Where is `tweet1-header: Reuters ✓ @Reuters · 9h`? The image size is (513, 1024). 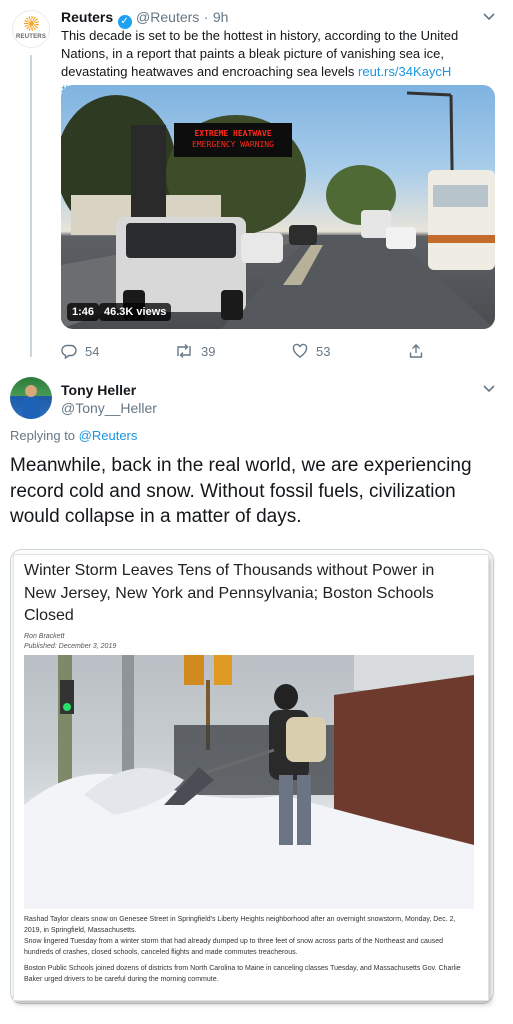
tweet1-header: Reuters ✓ @Reuters · 9h is located at coordinates (144, 19).